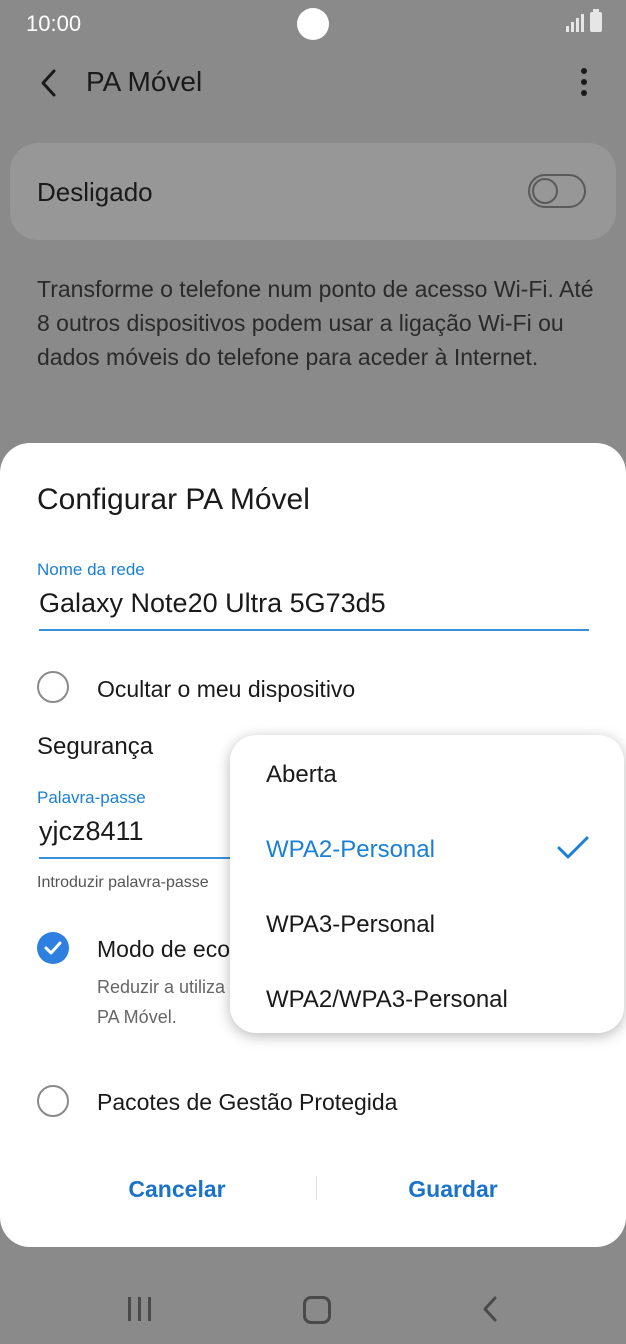  I want to click on app-bar: PA Móvel, so click(313, 83).